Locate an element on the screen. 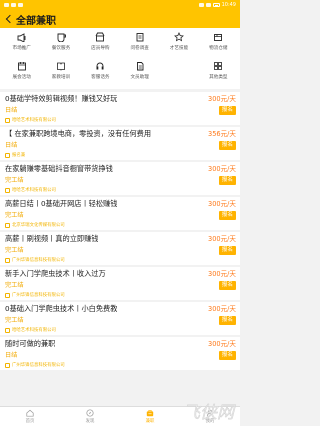 The width and height of the screenshot is (320, 426). job-card: 在家躺赚零基础抖音橱窗带货挣钱 300元/天 完工结 报名 哈哈艺术科技有限公司 is located at coordinates (120, 178).